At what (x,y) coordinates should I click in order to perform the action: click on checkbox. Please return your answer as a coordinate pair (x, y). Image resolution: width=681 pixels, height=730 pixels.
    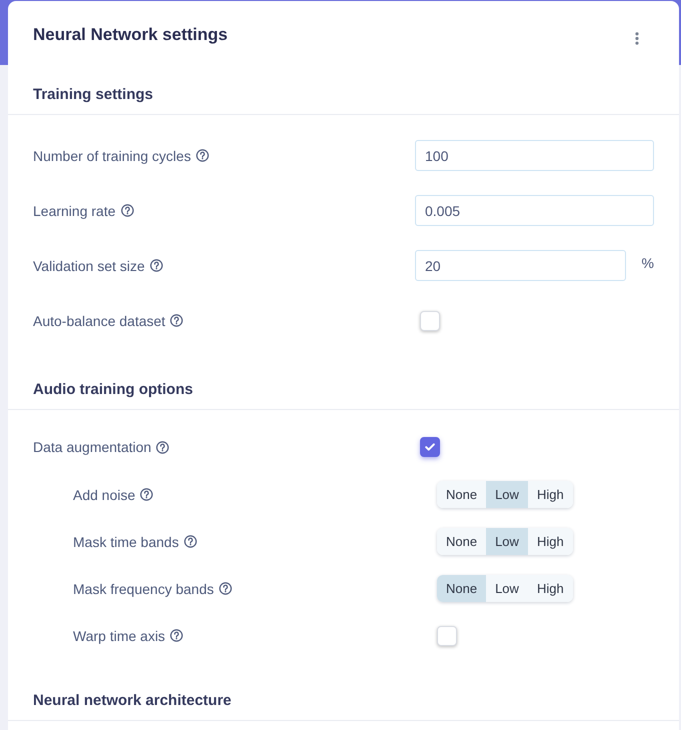
    Looking at the image, I should click on (430, 447).